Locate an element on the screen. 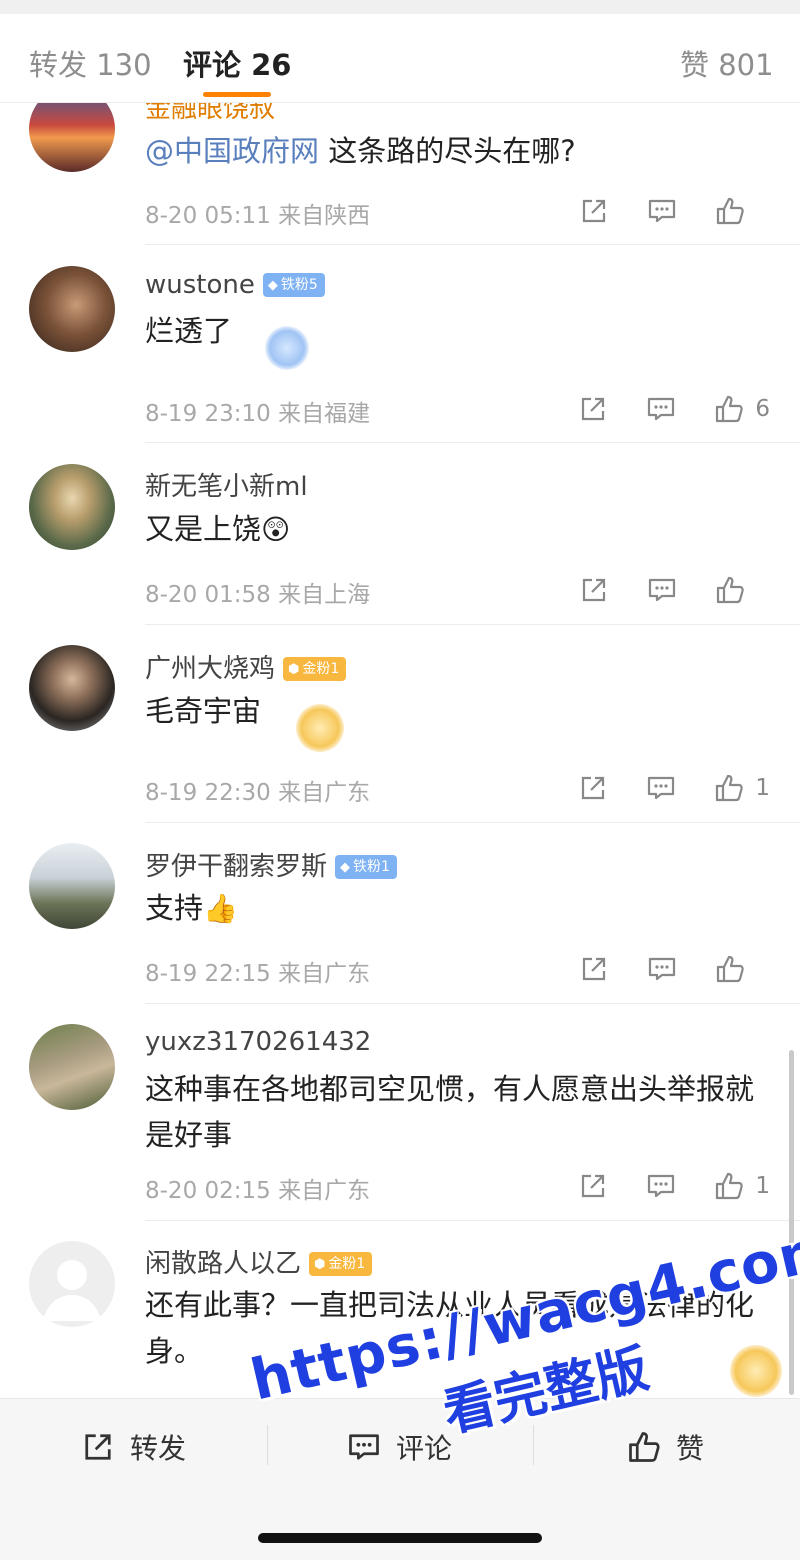  fan-badge: ◆ 铁粉5 is located at coordinates (293, 285).